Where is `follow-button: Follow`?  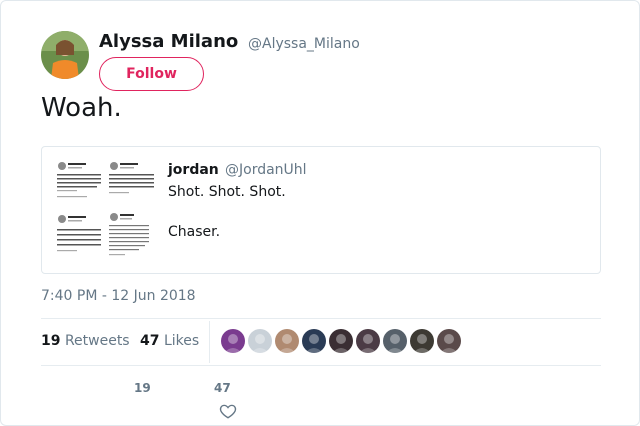
follow-button: Follow is located at coordinates (151, 74).